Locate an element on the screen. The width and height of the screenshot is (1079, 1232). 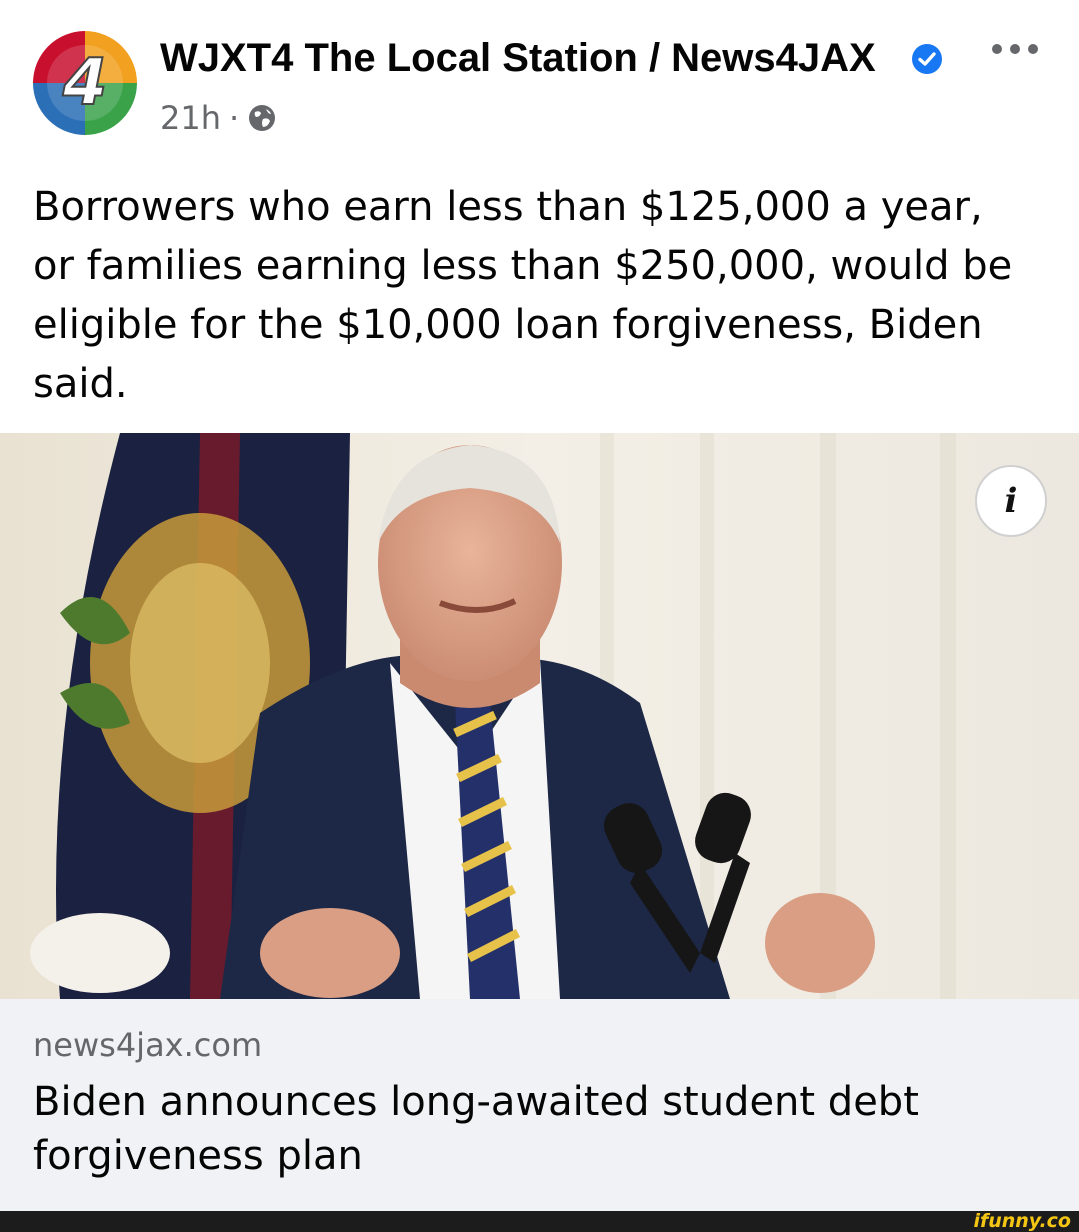
info-button: i is located at coordinates (1011, 501).